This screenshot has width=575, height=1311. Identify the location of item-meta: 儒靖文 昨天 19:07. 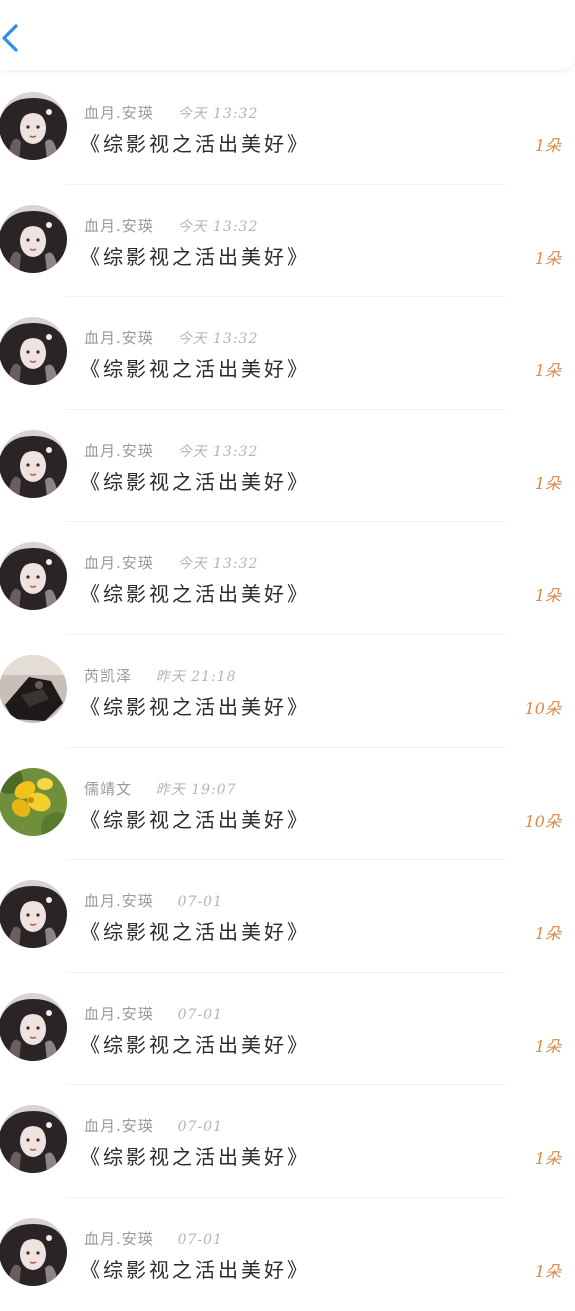
(160, 788).